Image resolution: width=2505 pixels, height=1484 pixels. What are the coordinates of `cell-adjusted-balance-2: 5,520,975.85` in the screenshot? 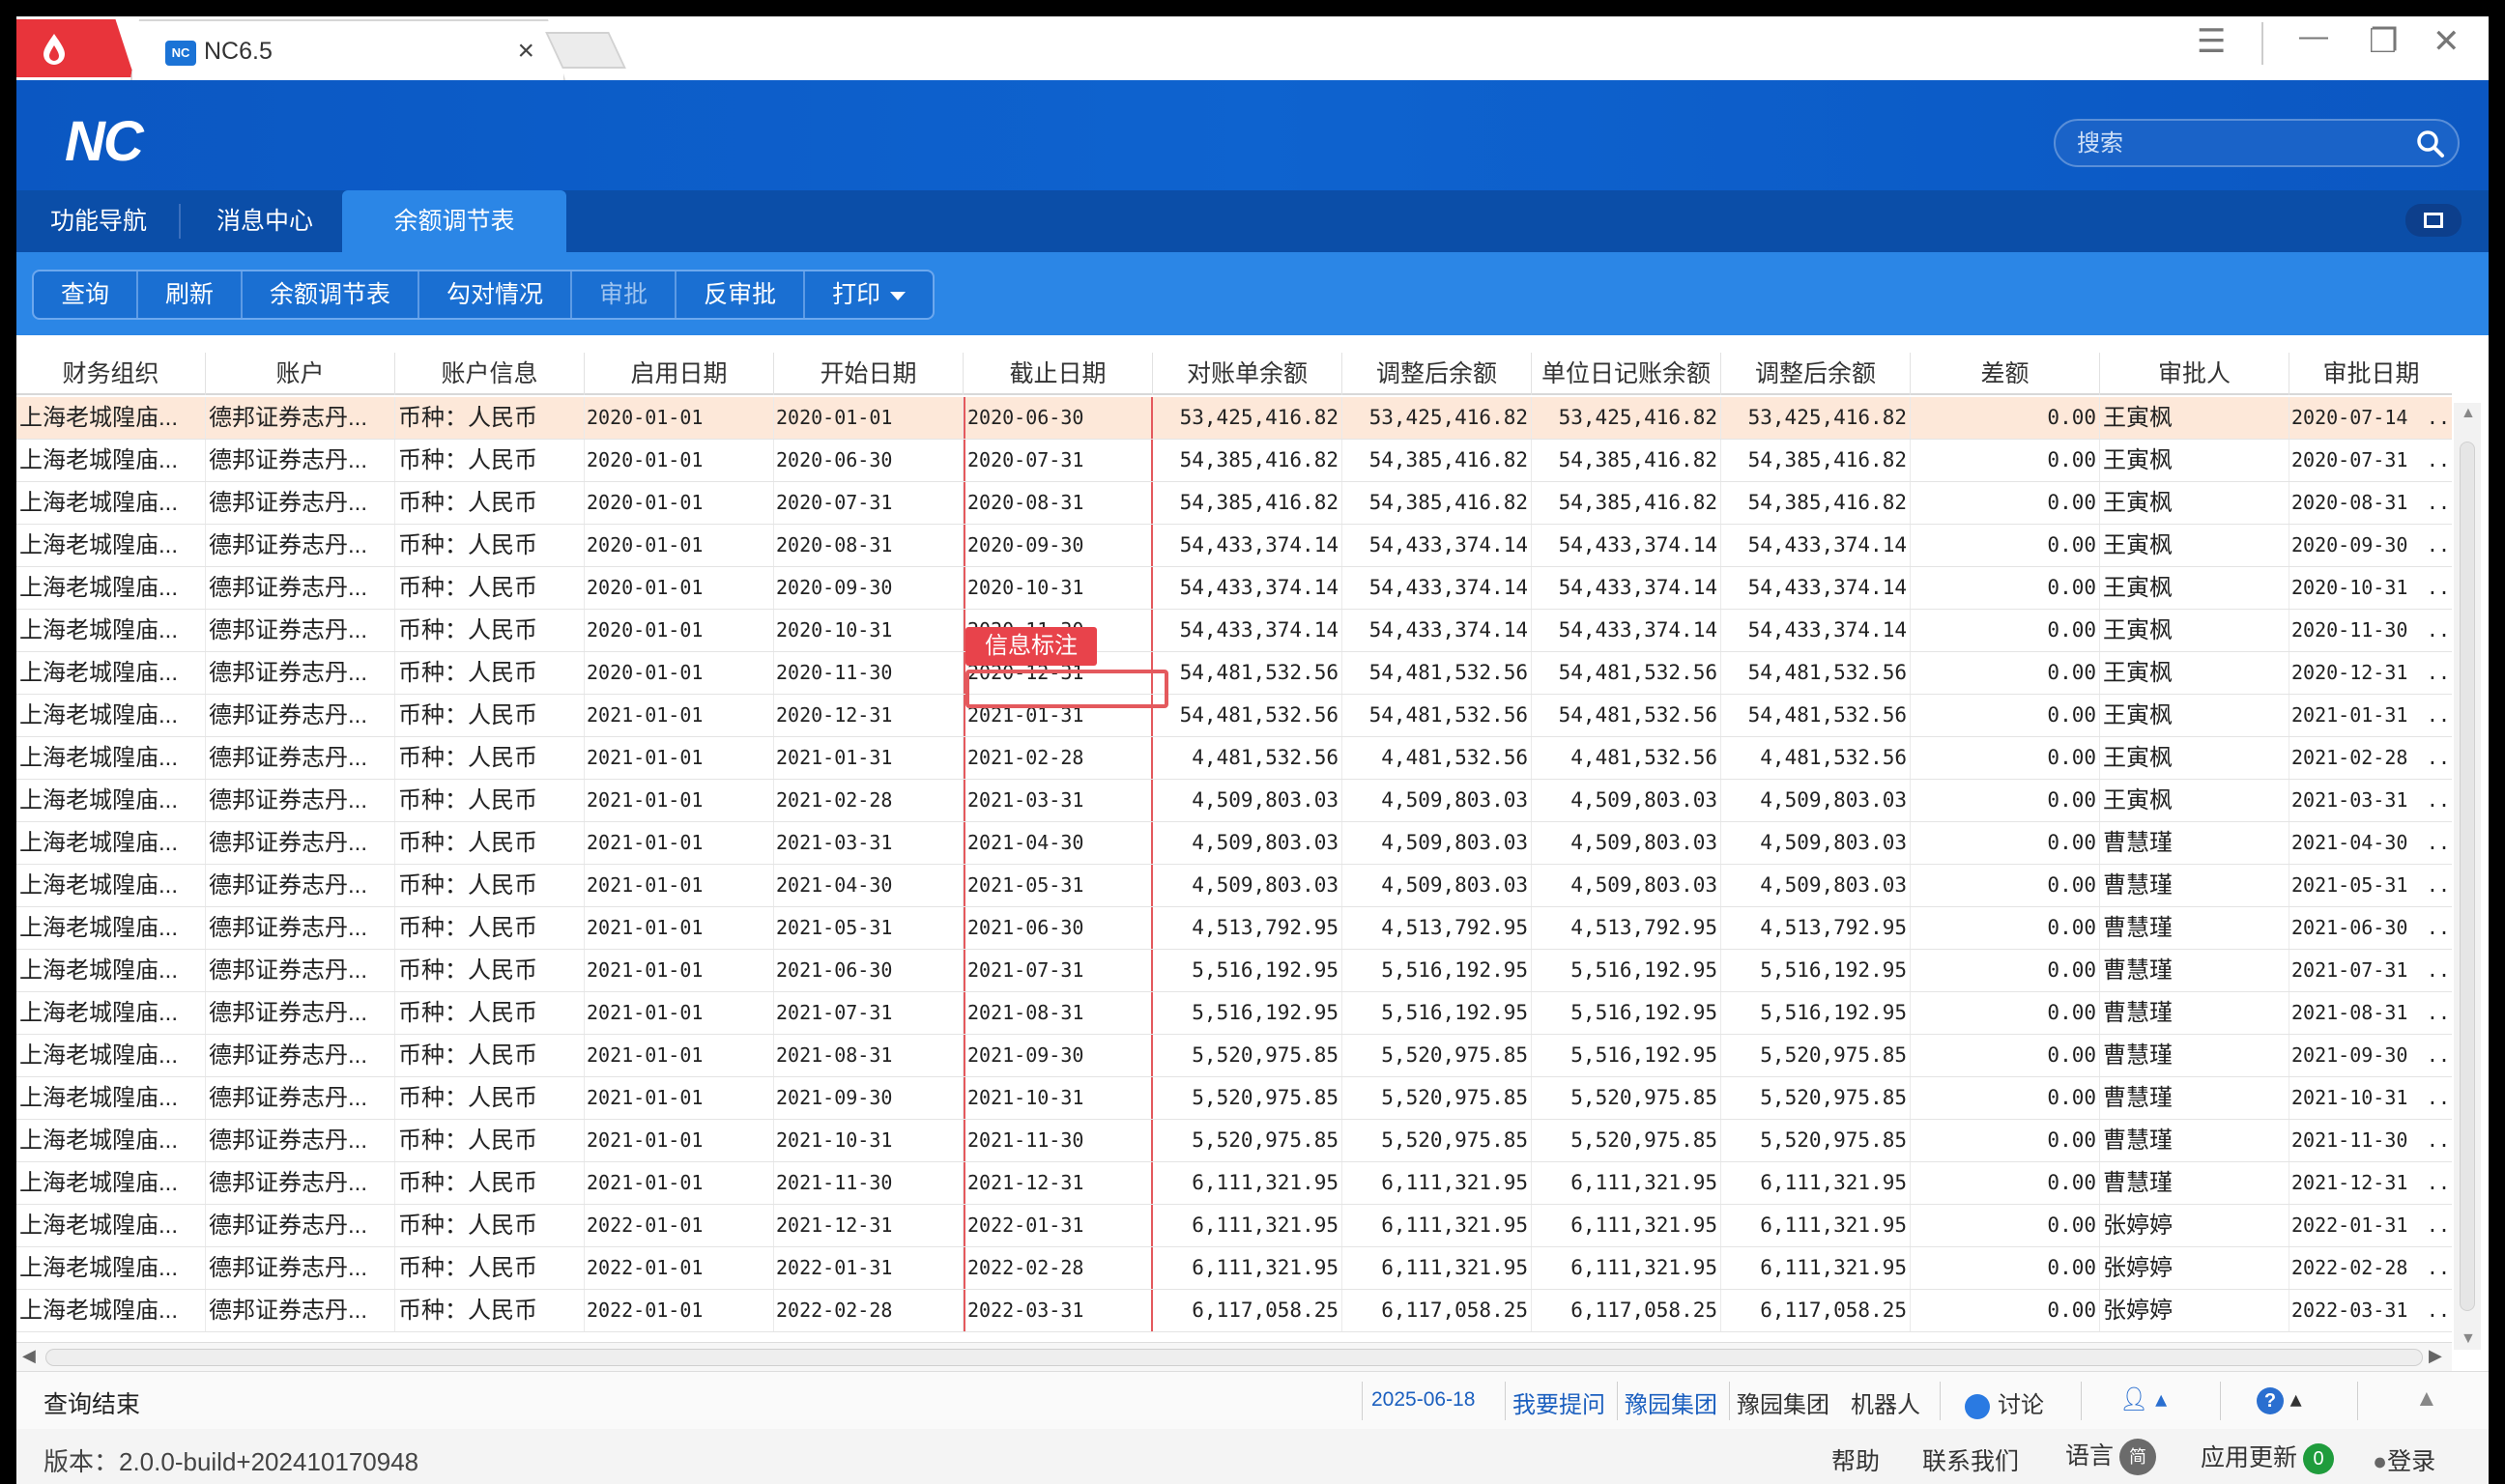 It's located at (1816, 1098).